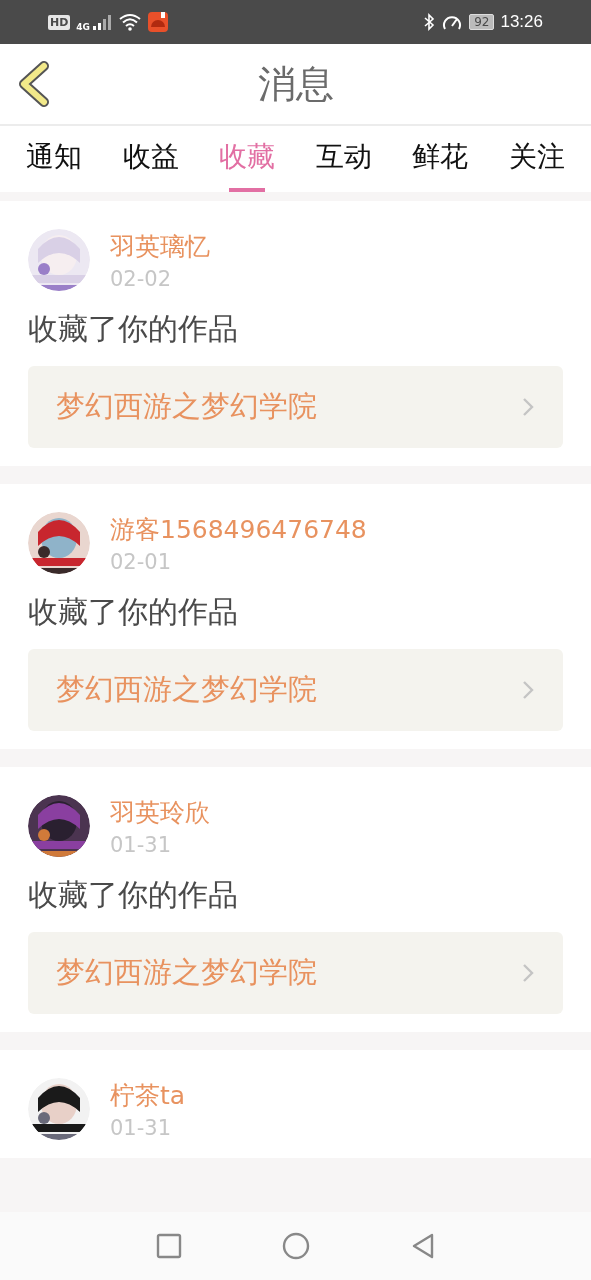 The height and width of the screenshot is (1280, 591). Describe the element at coordinates (482, 22) in the screenshot. I see `battery-indicator: 92` at that location.